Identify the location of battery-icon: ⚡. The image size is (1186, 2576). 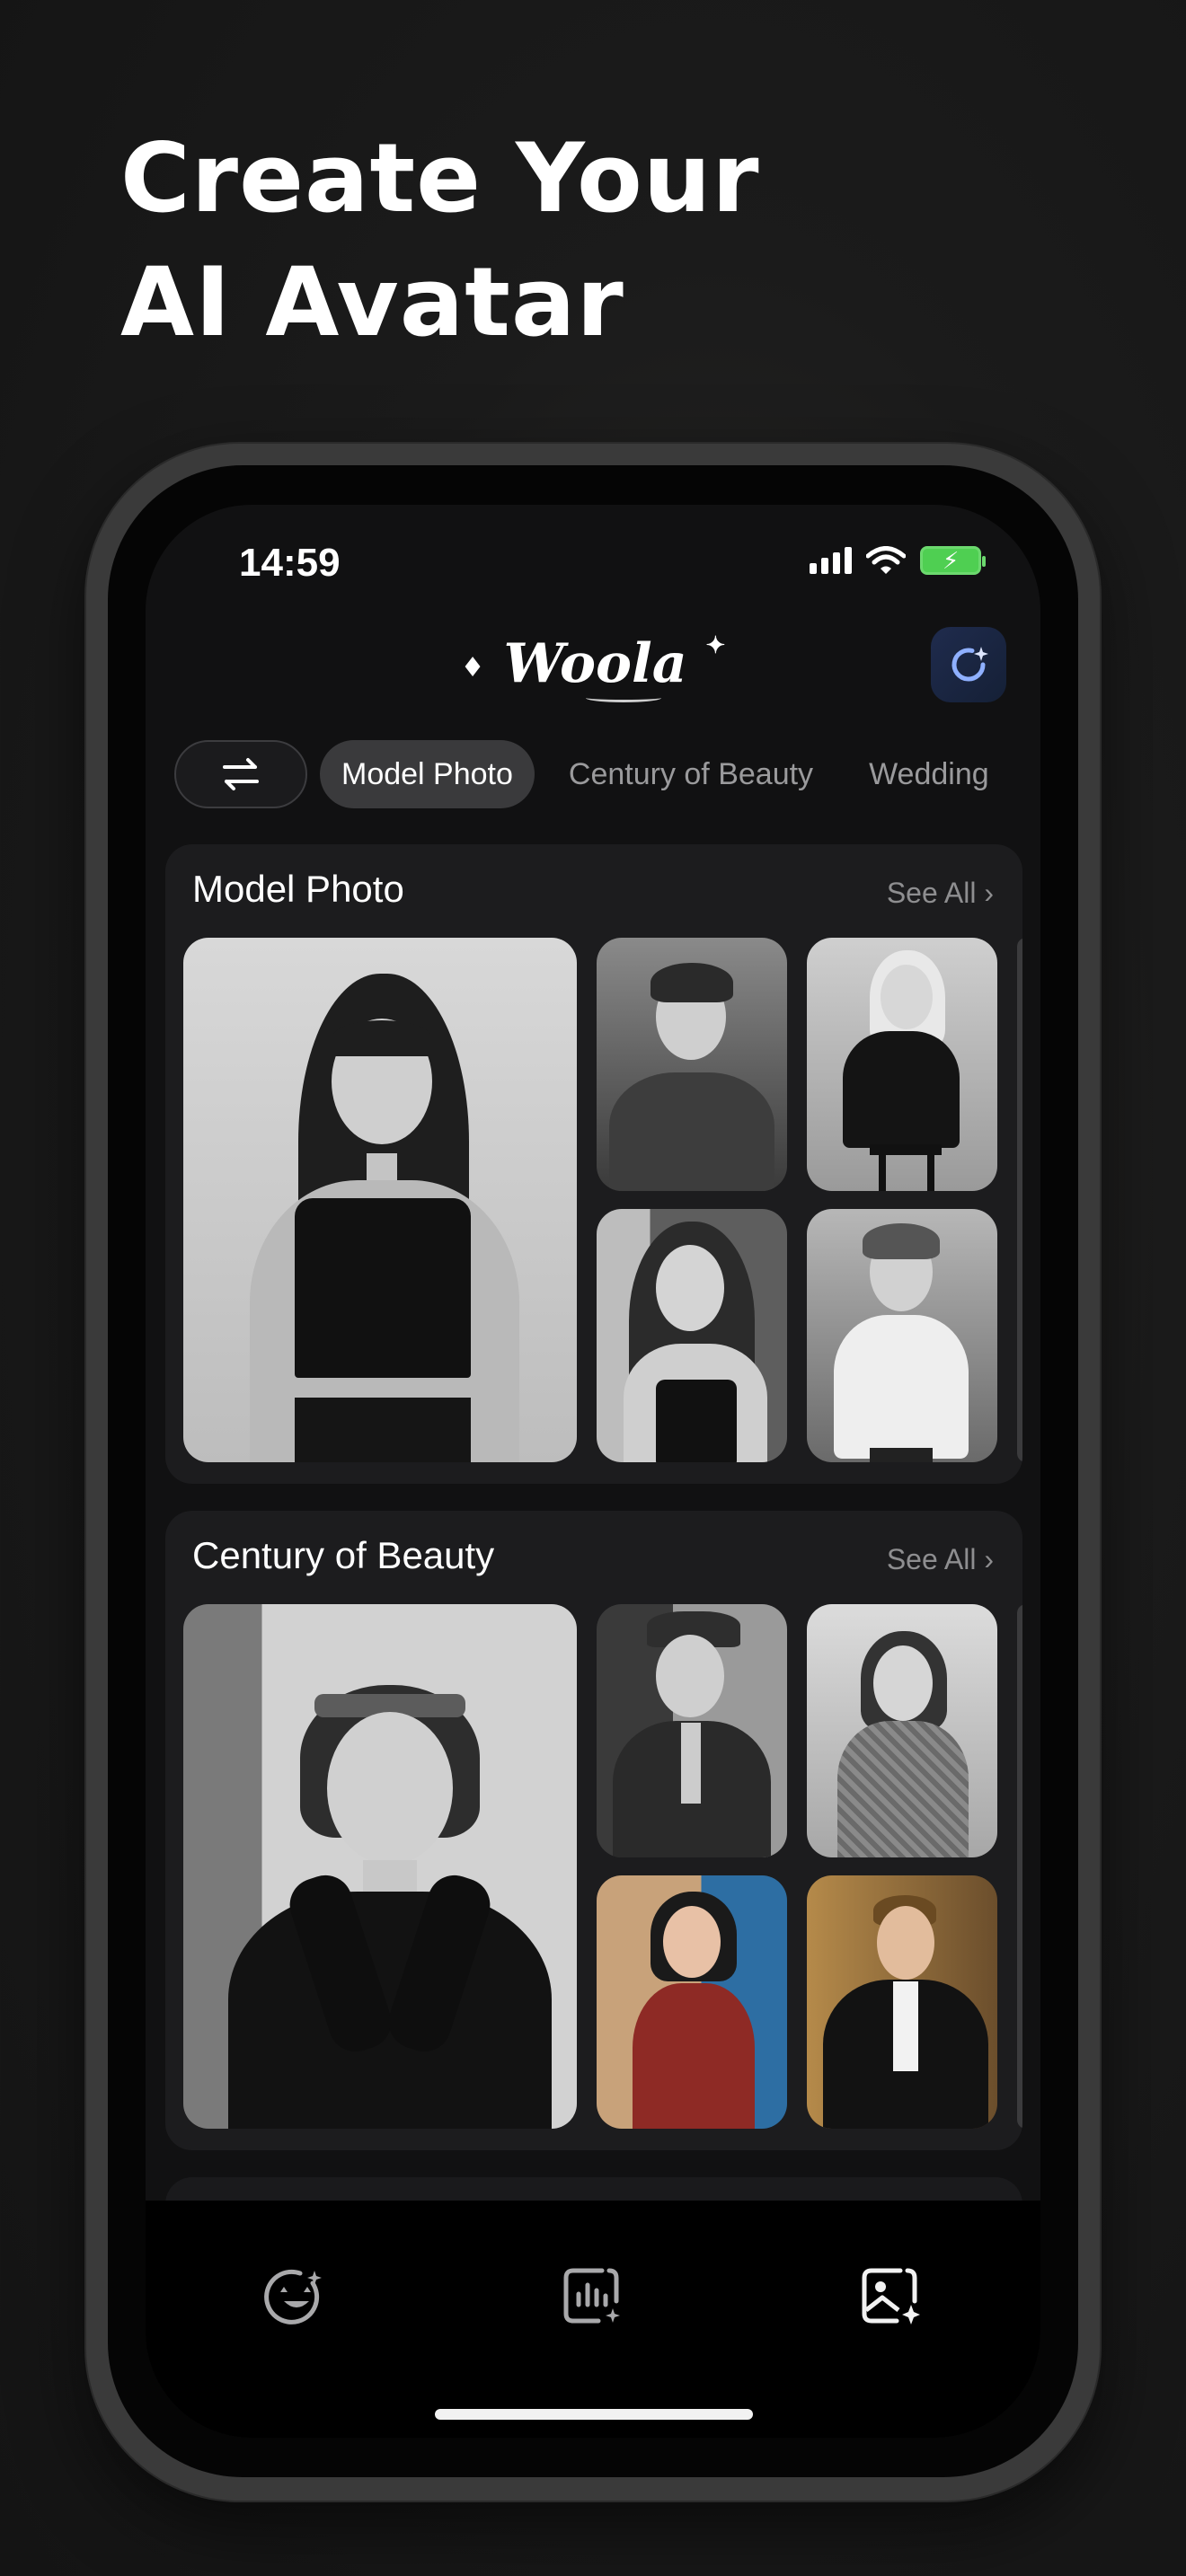
(953, 560).